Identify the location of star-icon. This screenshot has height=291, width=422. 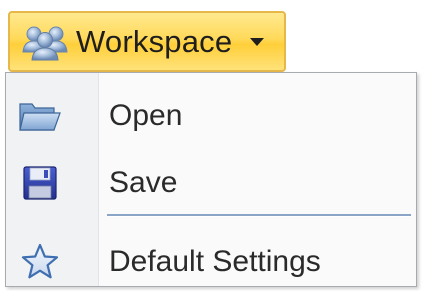
(40, 262).